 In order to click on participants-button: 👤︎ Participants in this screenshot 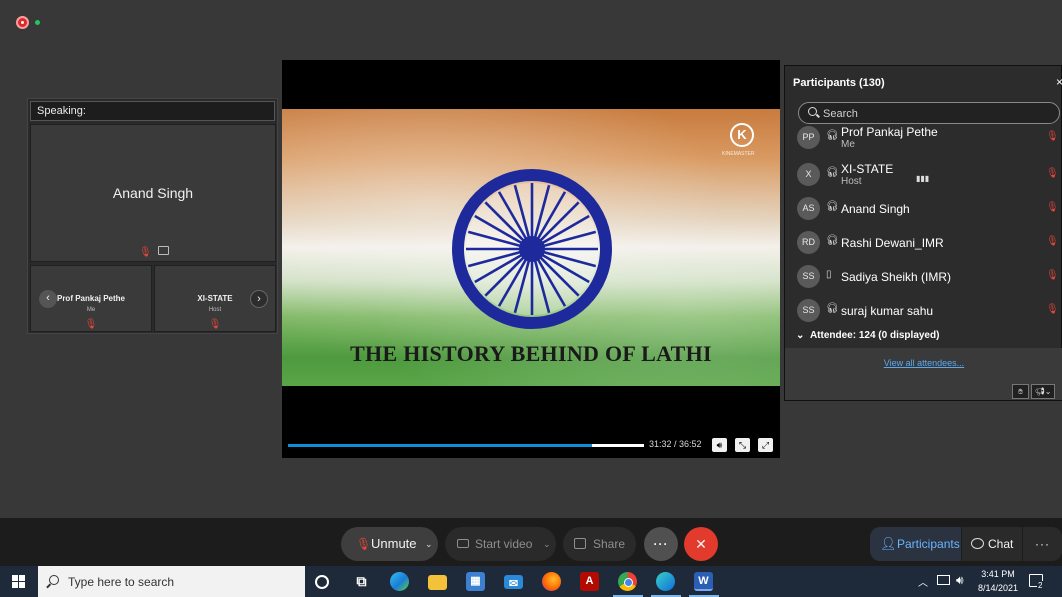, I will do `click(915, 544)`.